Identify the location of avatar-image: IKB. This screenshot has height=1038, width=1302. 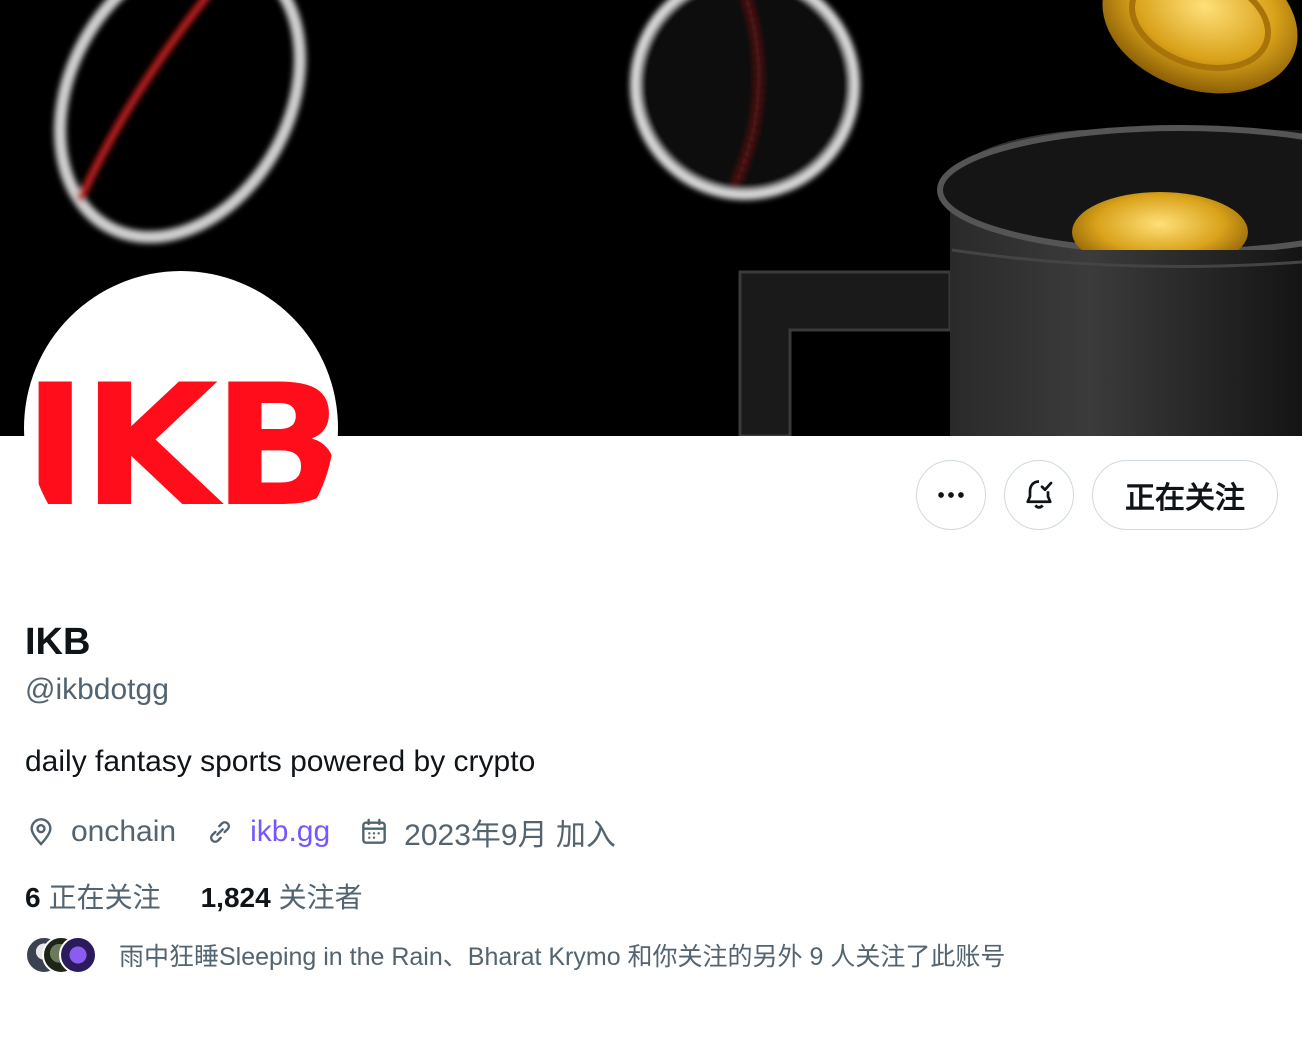
(181, 428).